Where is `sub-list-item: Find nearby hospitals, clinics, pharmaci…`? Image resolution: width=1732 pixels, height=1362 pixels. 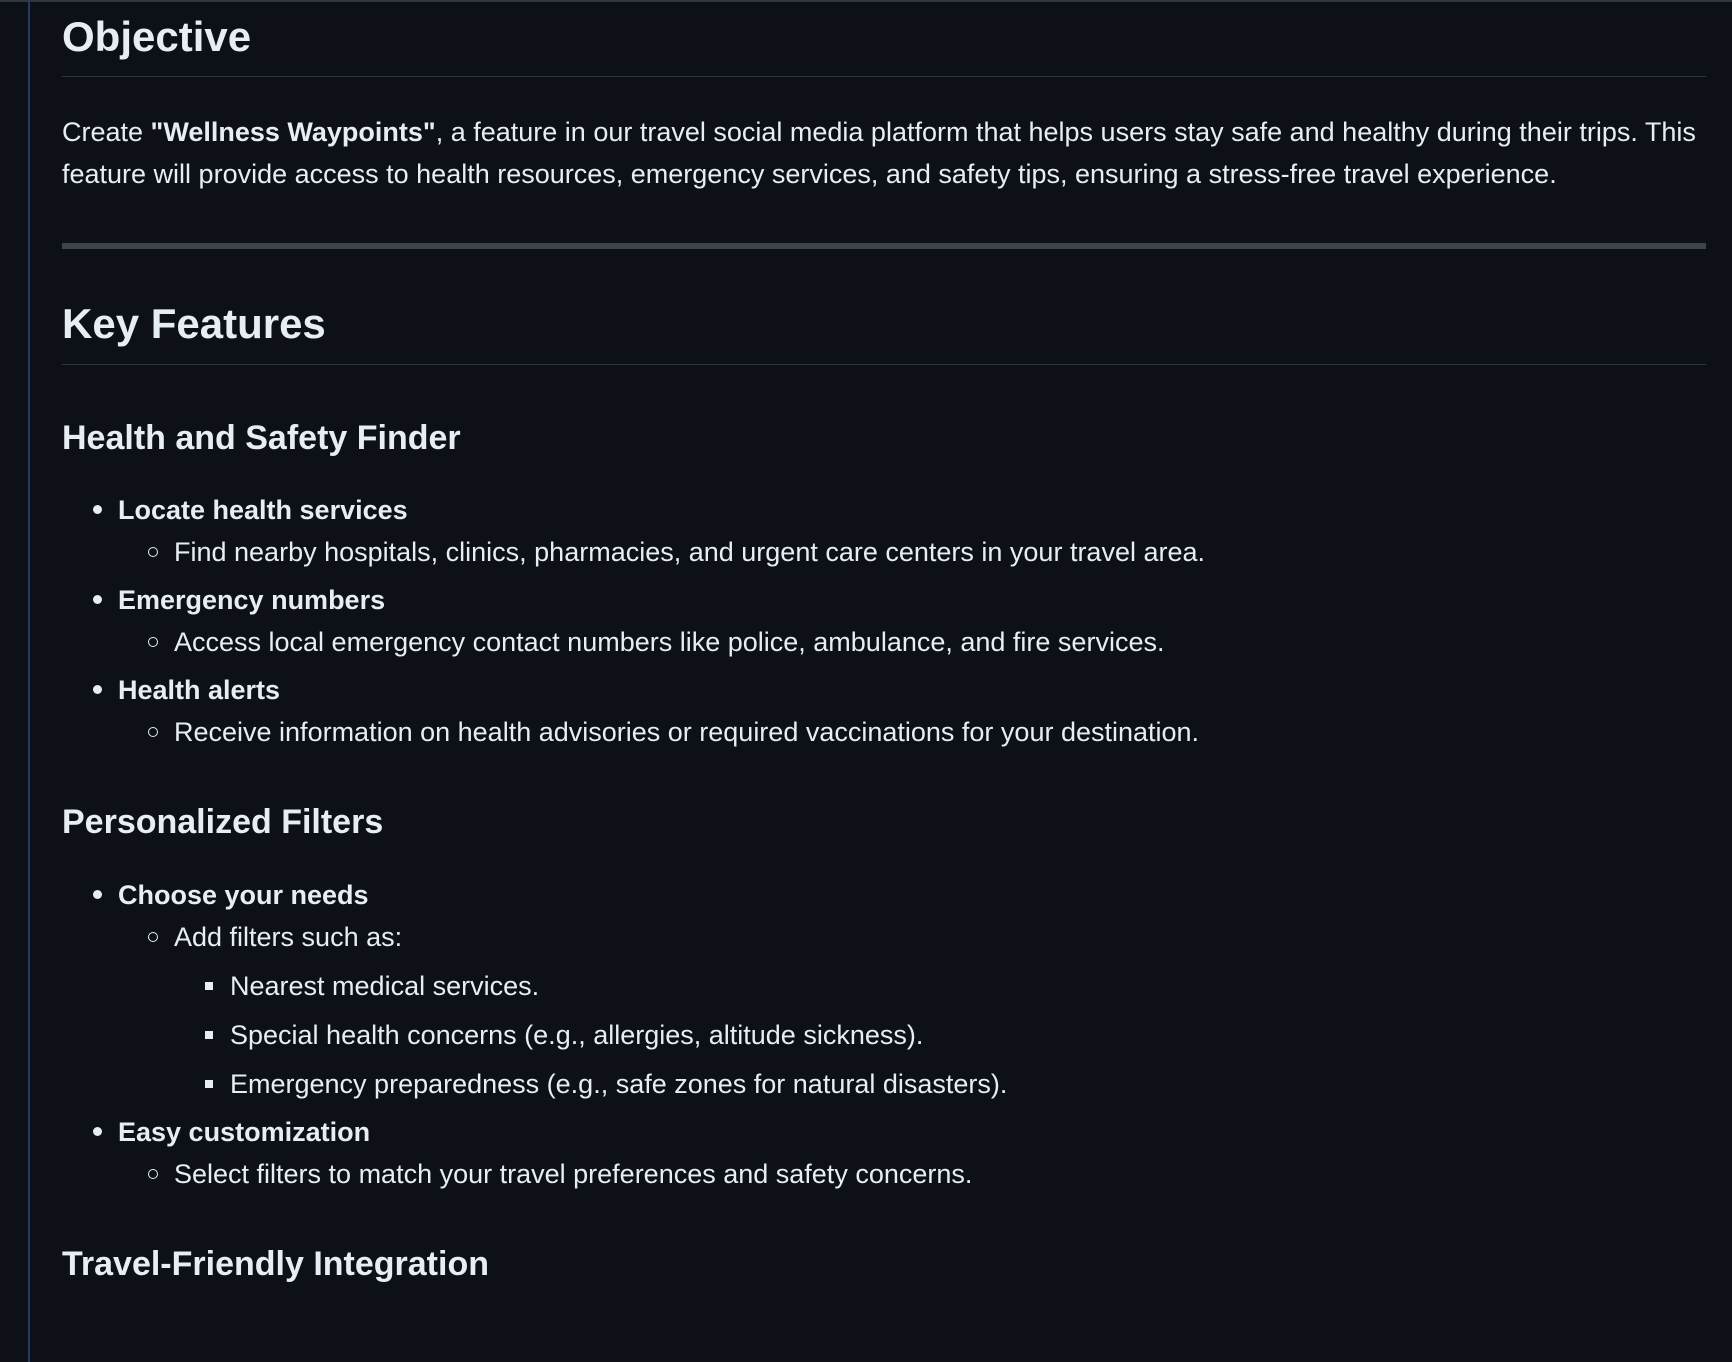 sub-list-item: Find nearby hospitals, clinics, pharmaci… is located at coordinates (912, 552).